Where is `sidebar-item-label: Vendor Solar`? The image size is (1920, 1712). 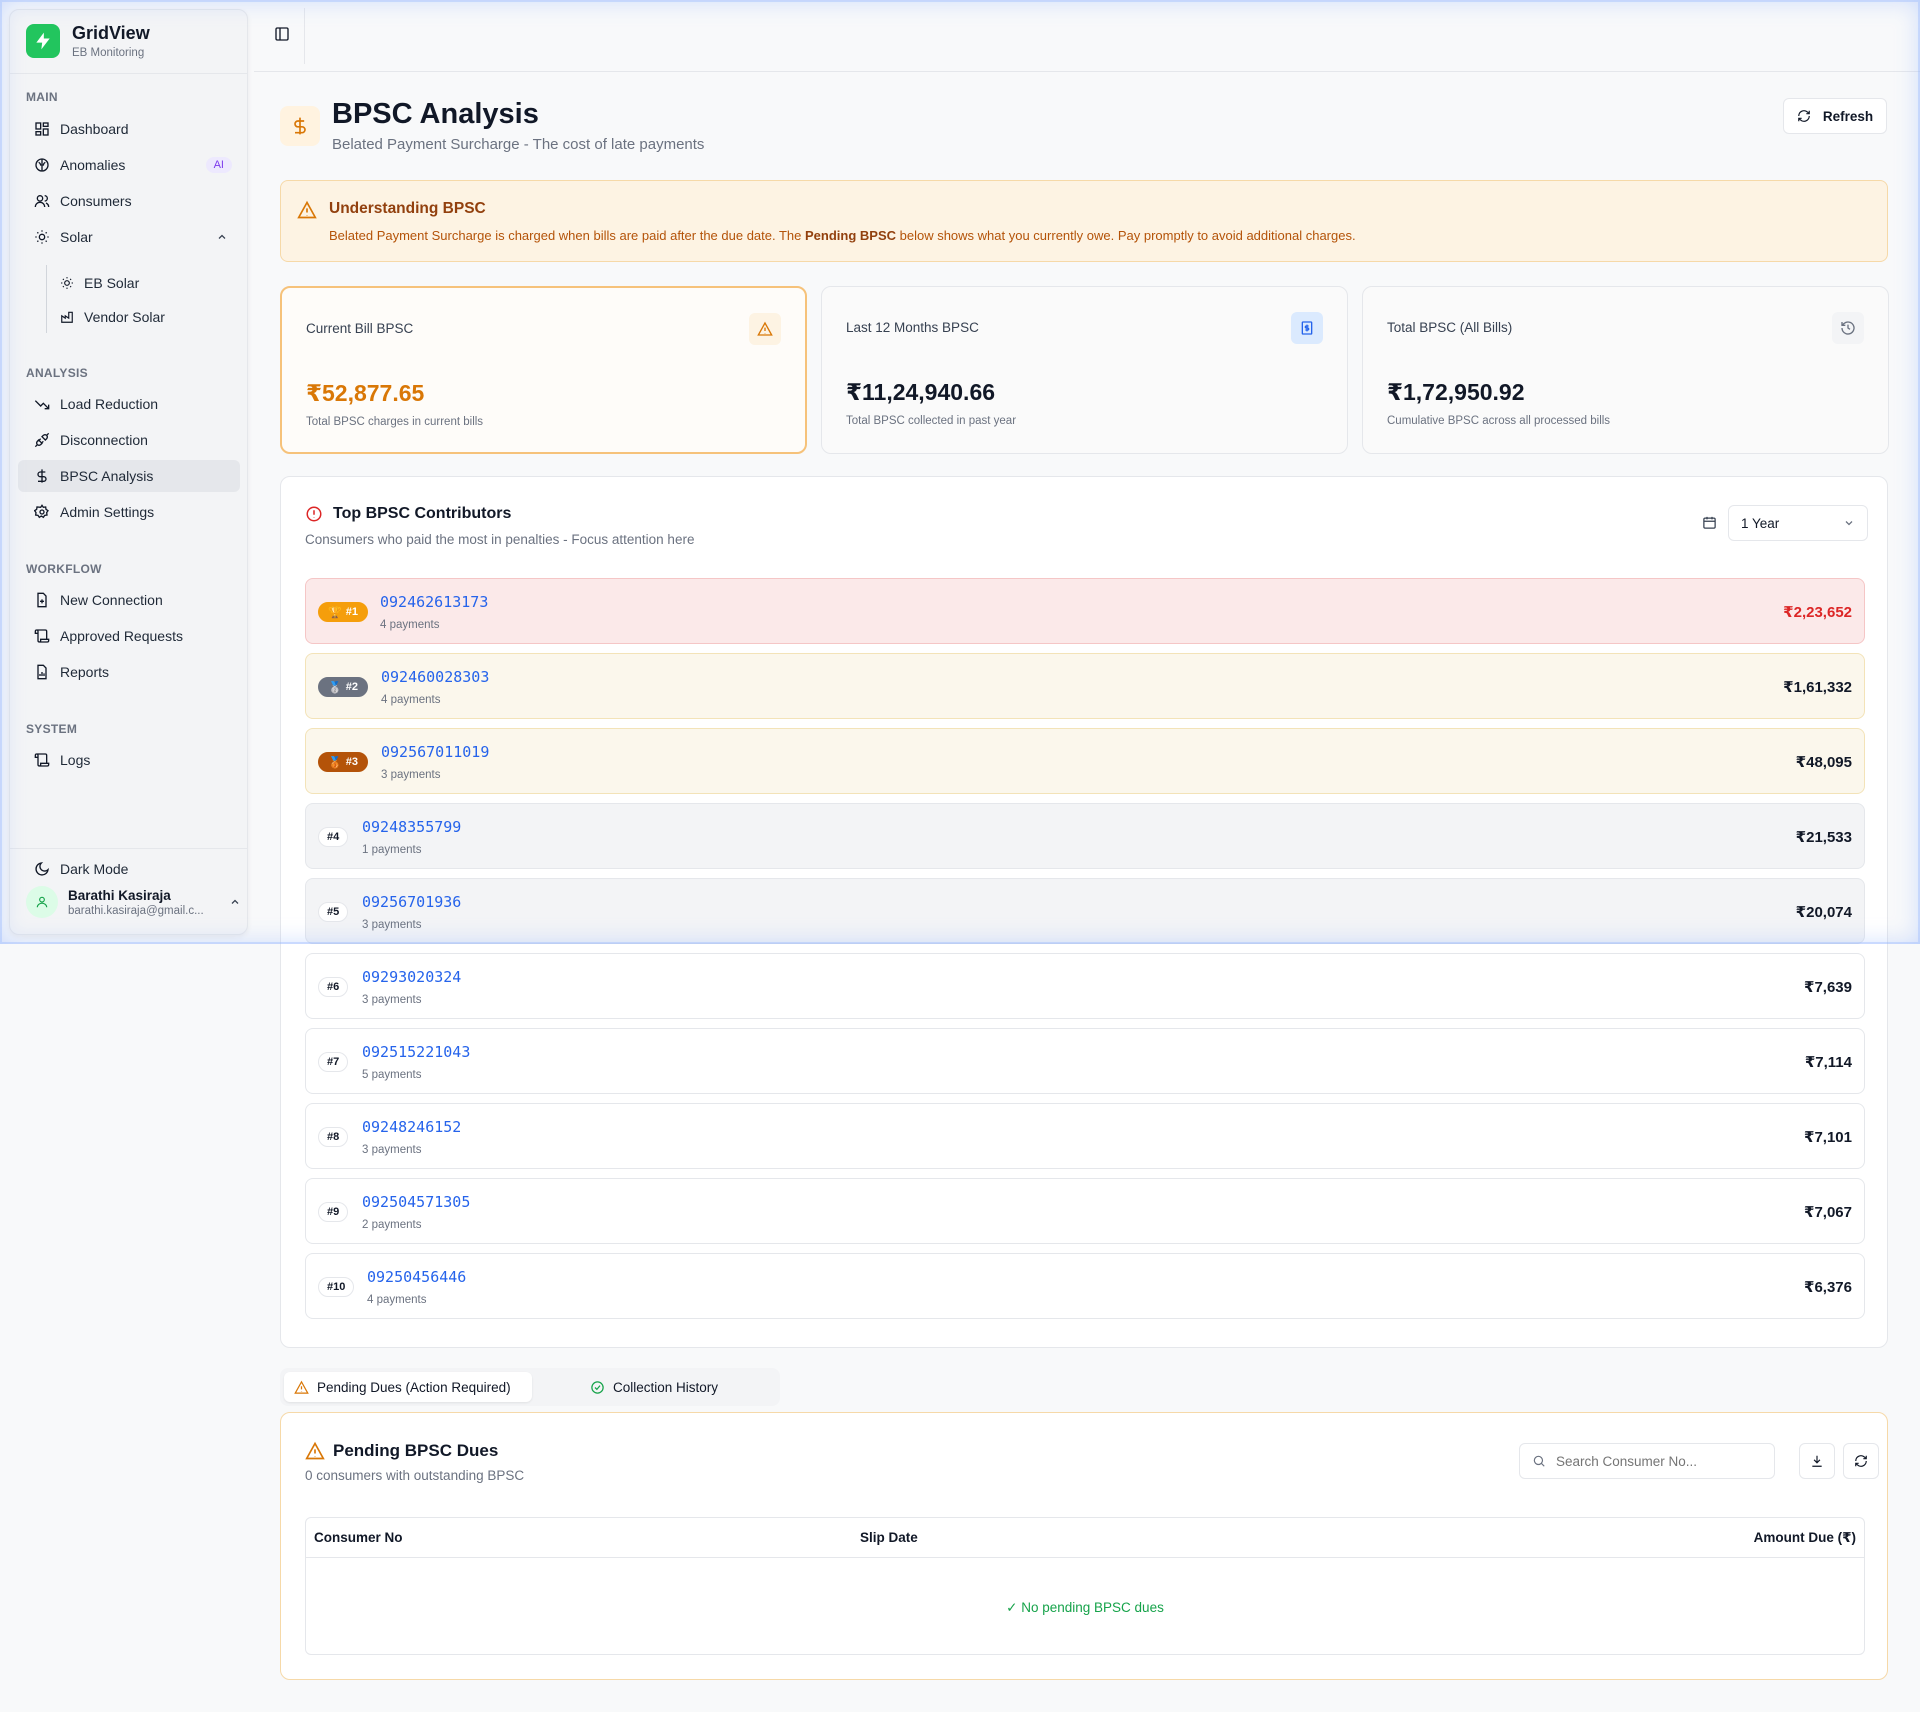
sidebar-item-label: Vendor Solar is located at coordinates (124, 317).